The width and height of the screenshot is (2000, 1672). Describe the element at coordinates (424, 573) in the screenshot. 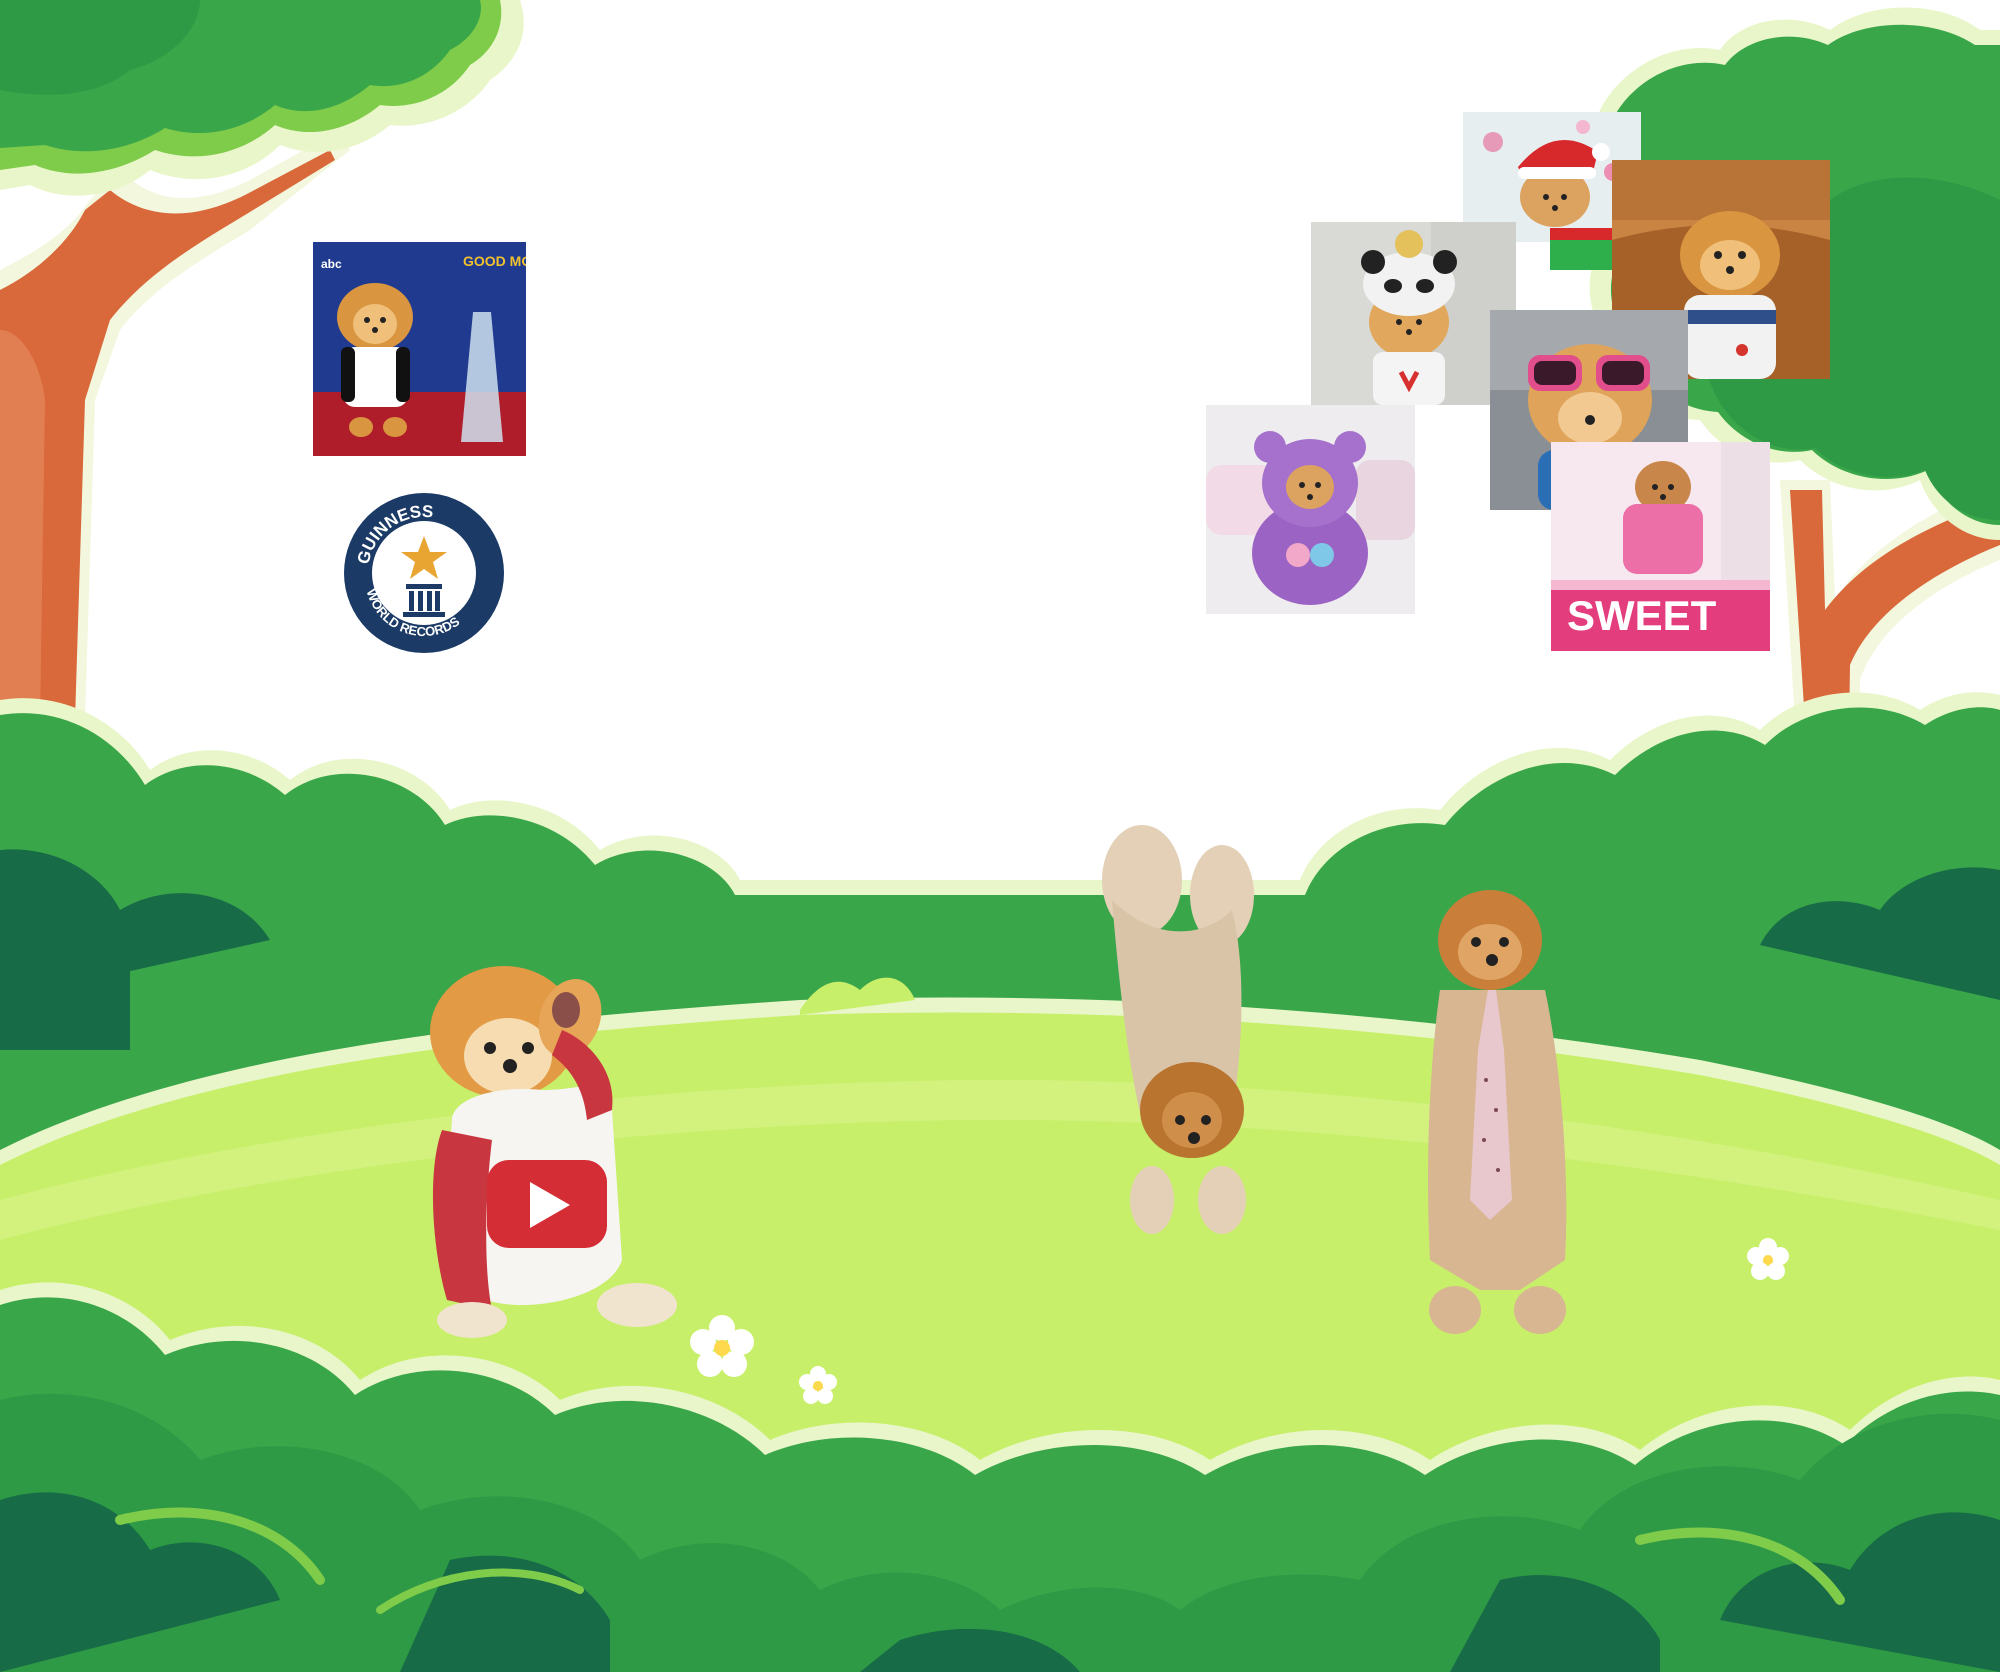

I see `guinness-world-records-badge: GUINNESS WORLD RECORDS` at that location.